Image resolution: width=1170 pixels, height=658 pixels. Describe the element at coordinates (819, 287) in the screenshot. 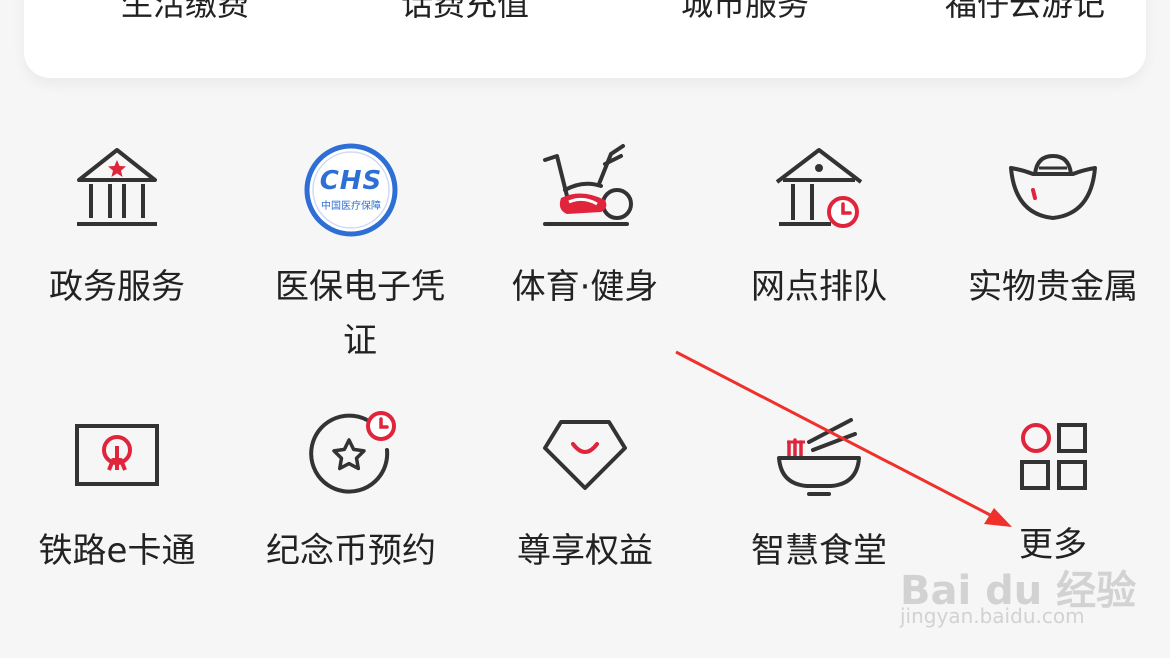

I see `service-label: 网点排队` at that location.